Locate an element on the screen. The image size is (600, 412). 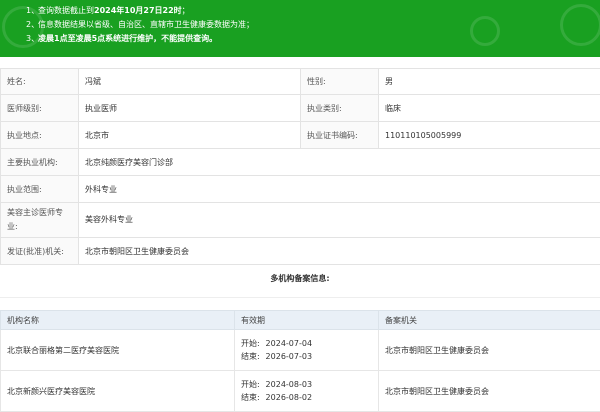
cosmetic-value: 美容外科专业 is located at coordinates (339, 220).